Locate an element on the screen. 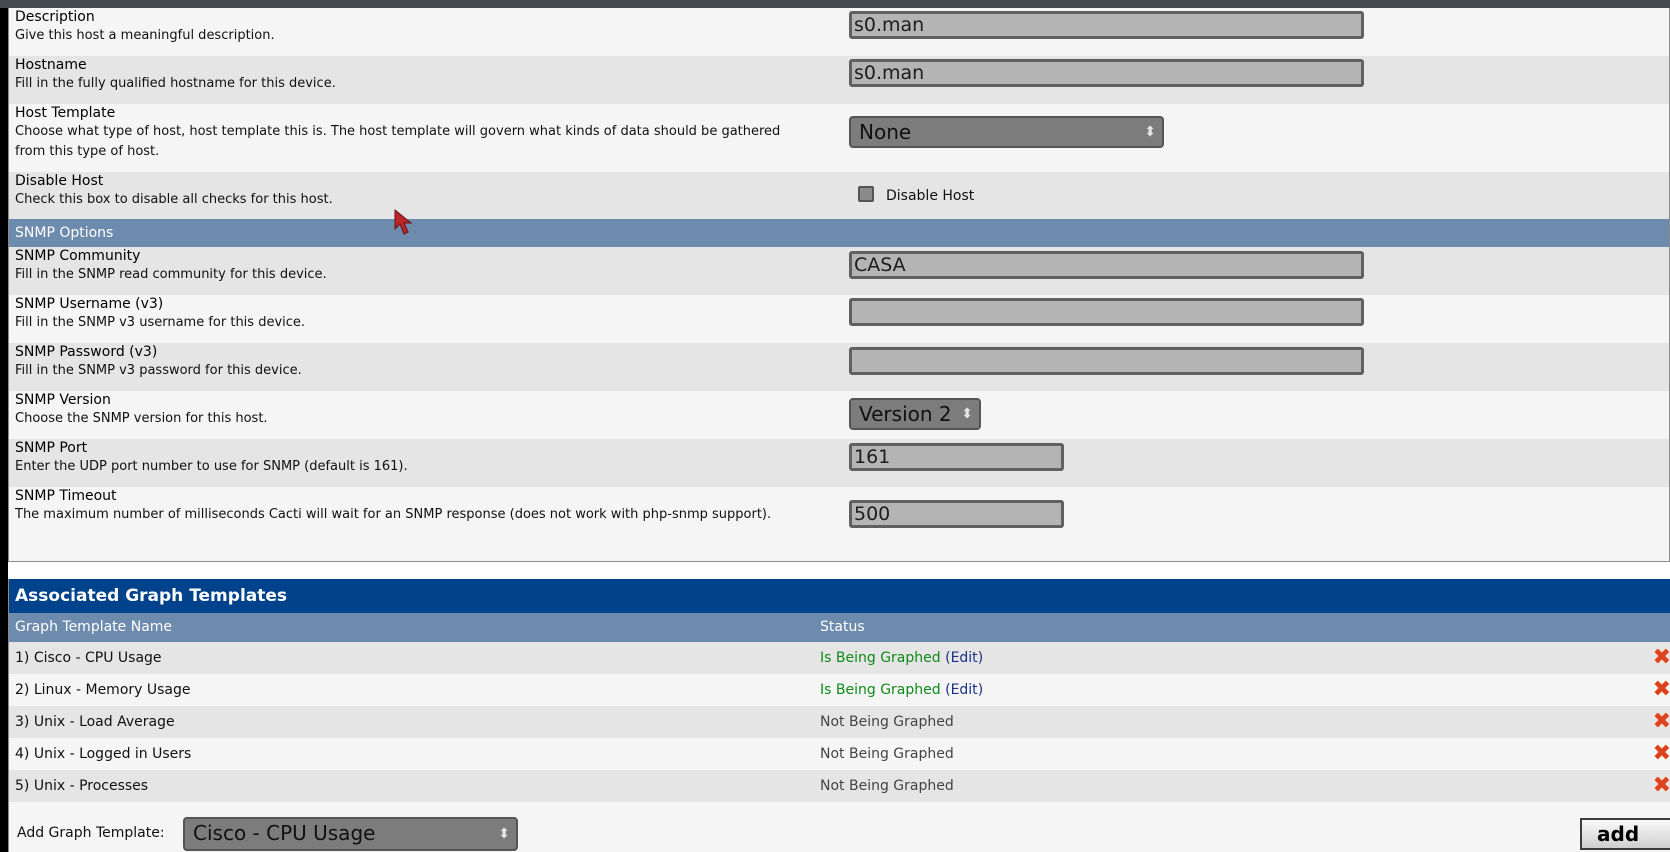  snmp-password-title: SNMP Password (v3) is located at coordinates (86, 352).